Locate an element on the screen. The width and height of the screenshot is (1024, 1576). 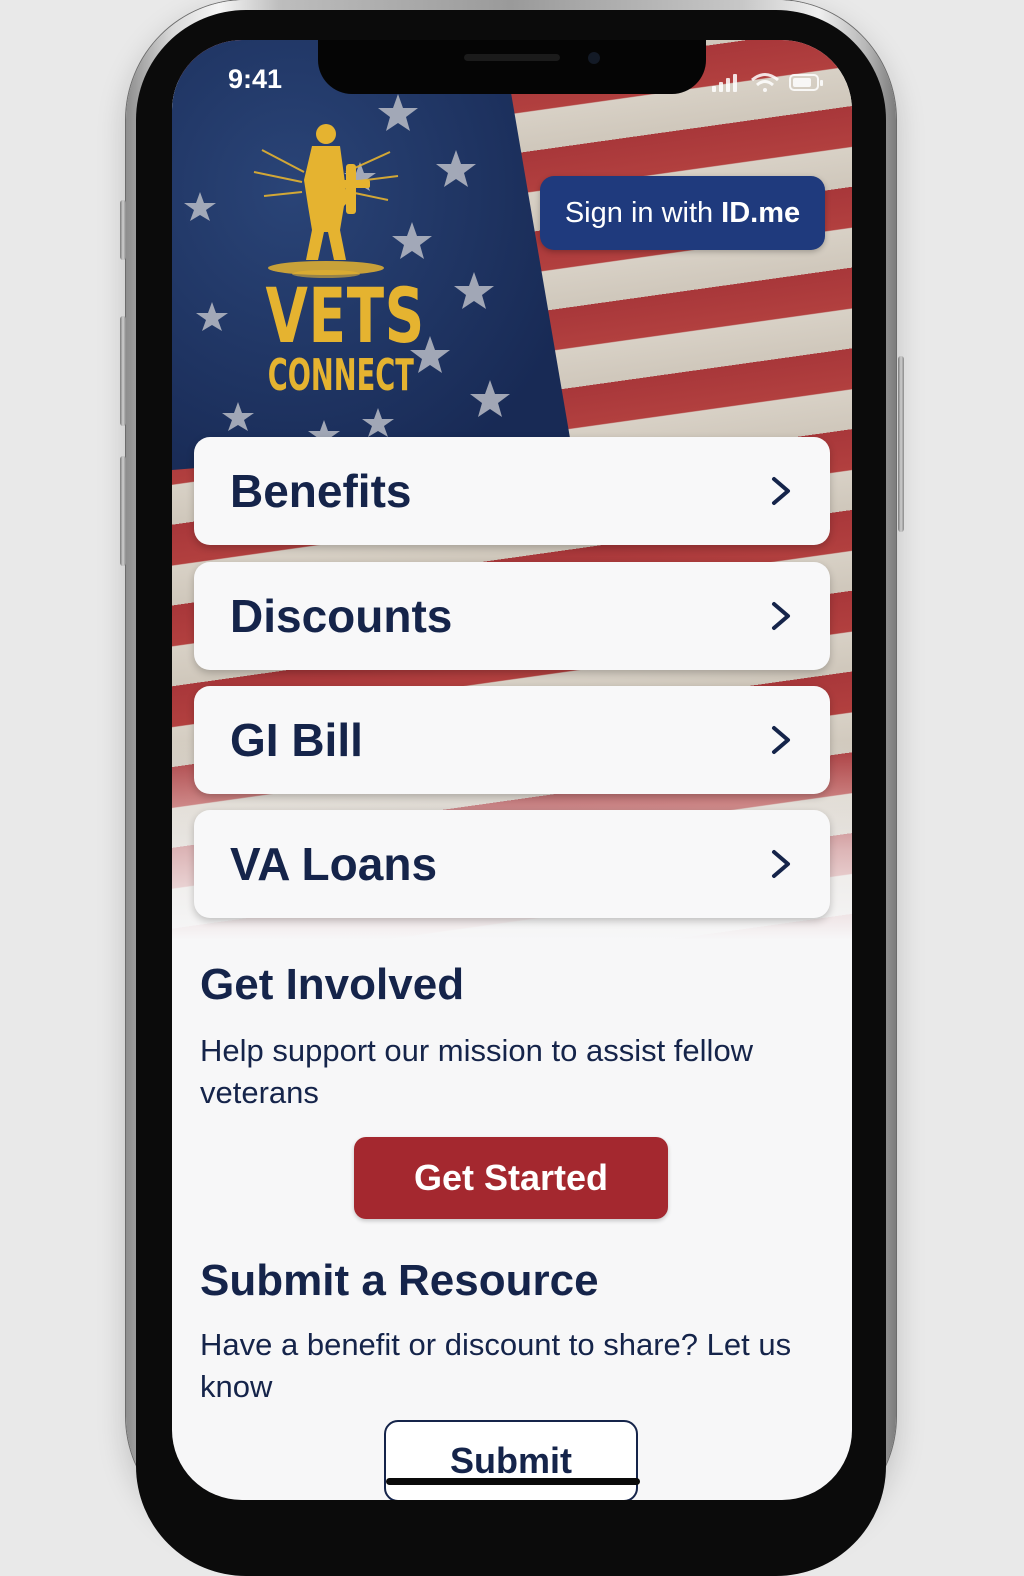
submit-resource-title: Submit a Resource is located at coordinates (399, 1280).